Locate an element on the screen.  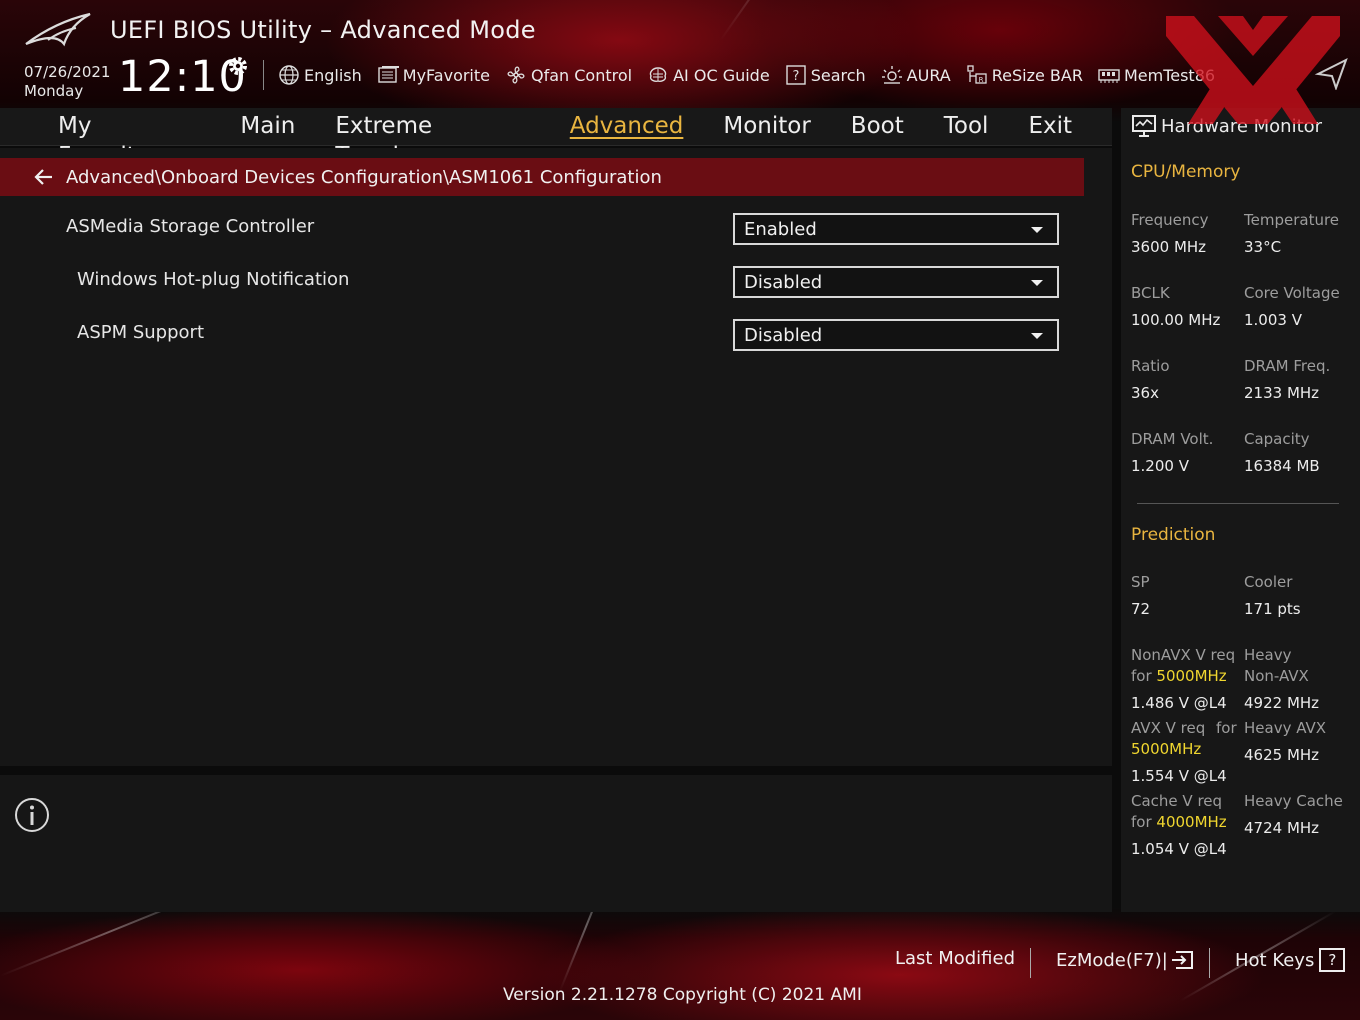
aspm-support-select: Disabled is located at coordinates (896, 335).